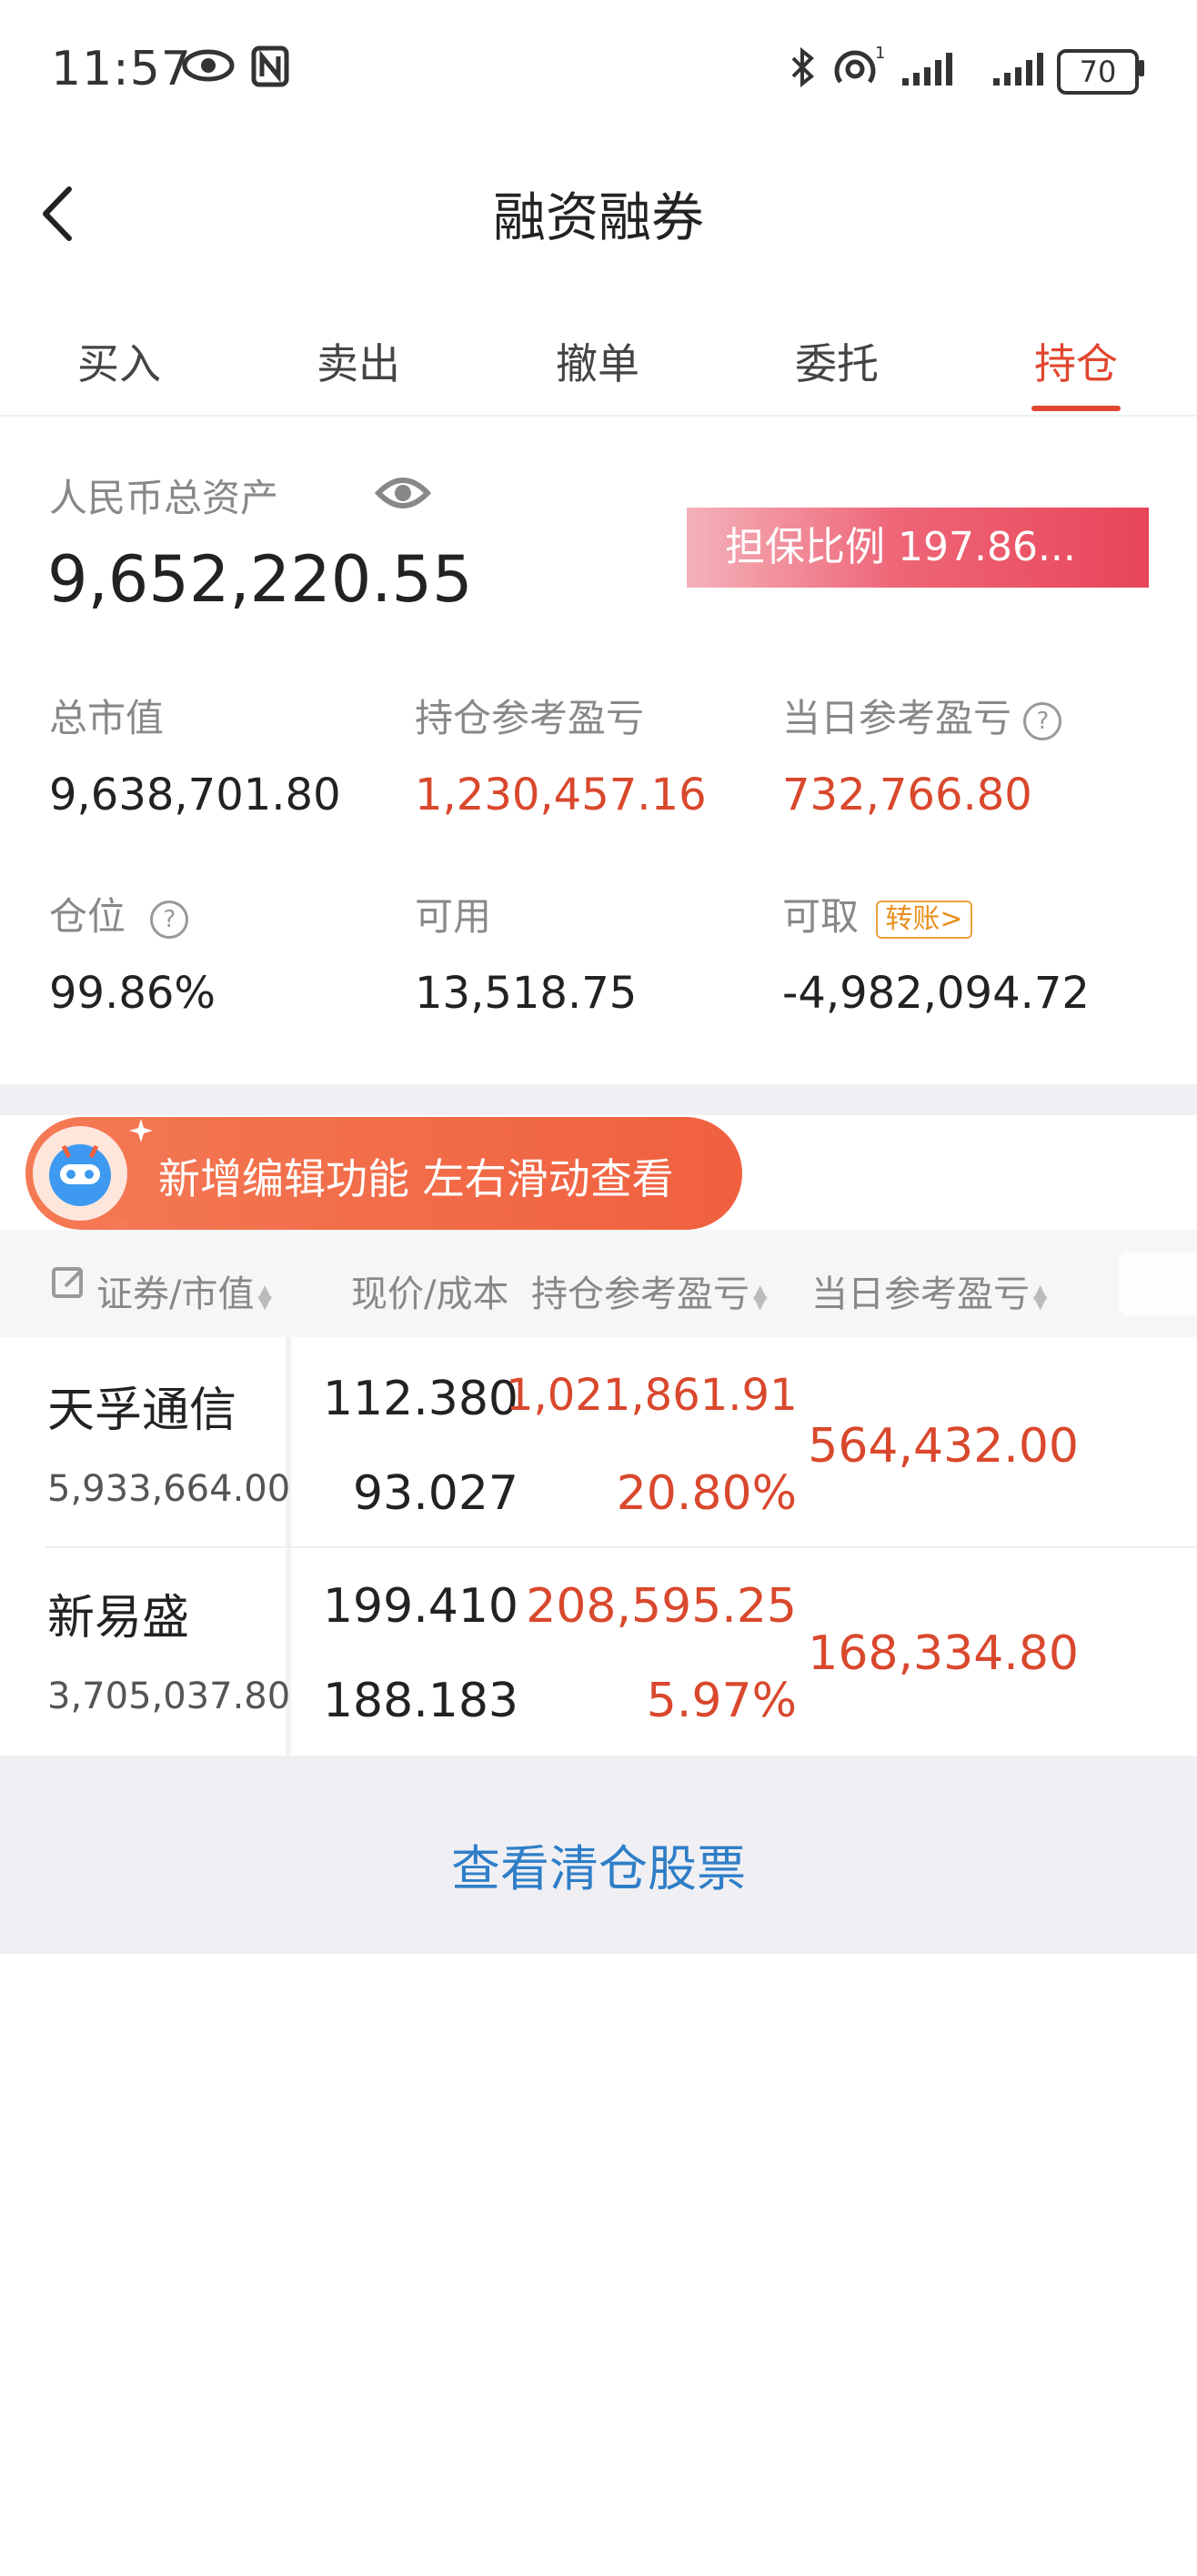  I want to click on stock-position-pl: 1,021,861.91, so click(652, 1395).